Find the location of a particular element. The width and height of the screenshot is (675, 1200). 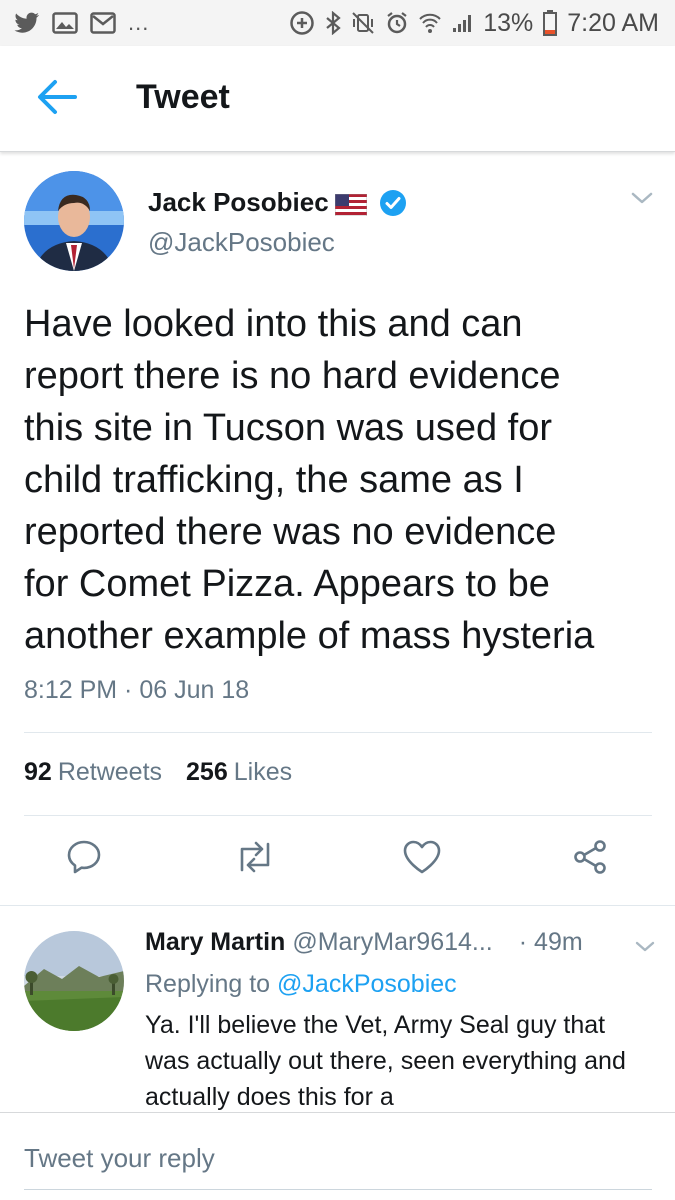

retweets-count: 92 is located at coordinates (38, 772).